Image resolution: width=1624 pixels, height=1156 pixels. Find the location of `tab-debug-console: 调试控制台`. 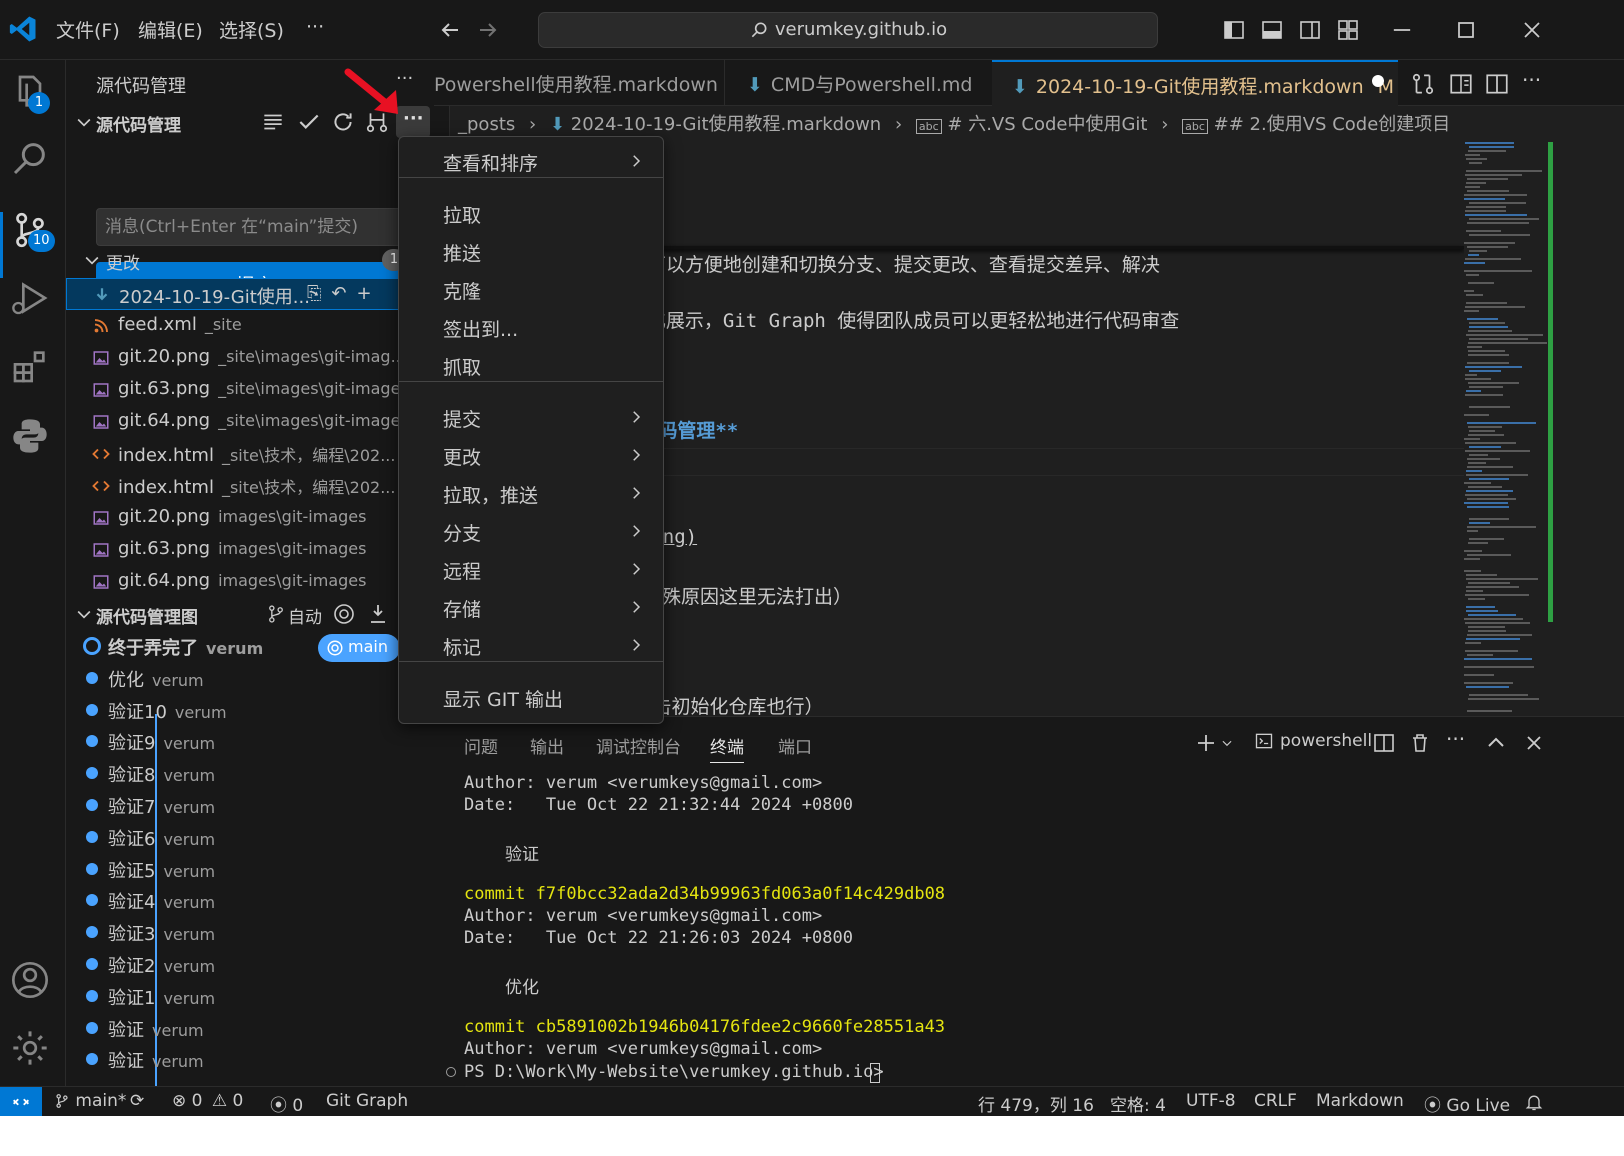

tab-debug-console: 调试控制台 is located at coordinates (638, 745).